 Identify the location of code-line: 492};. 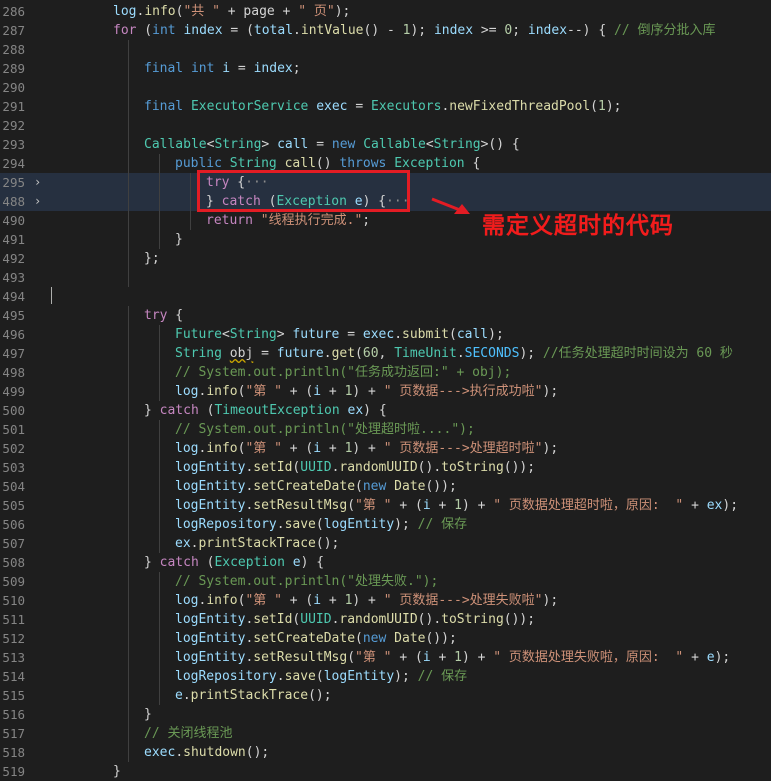
(385, 258).